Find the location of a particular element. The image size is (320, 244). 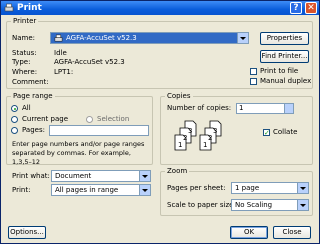

pages-per-sheet-label: Pages per sheet: is located at coordinates (196, 188).